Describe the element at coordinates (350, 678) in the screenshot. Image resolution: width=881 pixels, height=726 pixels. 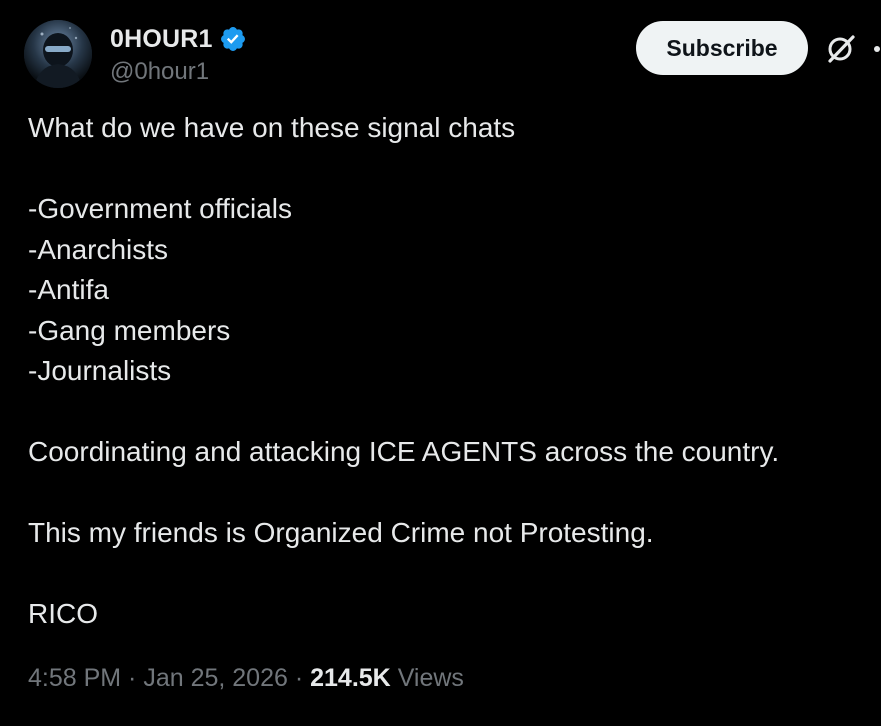
I see `views-count: 214.5K` at that location.